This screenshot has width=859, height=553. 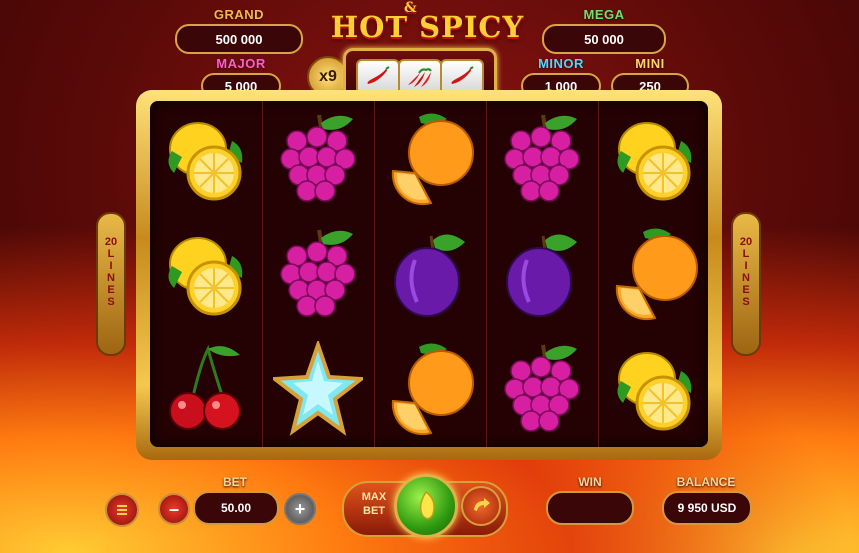 I want to click on jackpot-grand-label: GRAND, so click(x=239, y=14).